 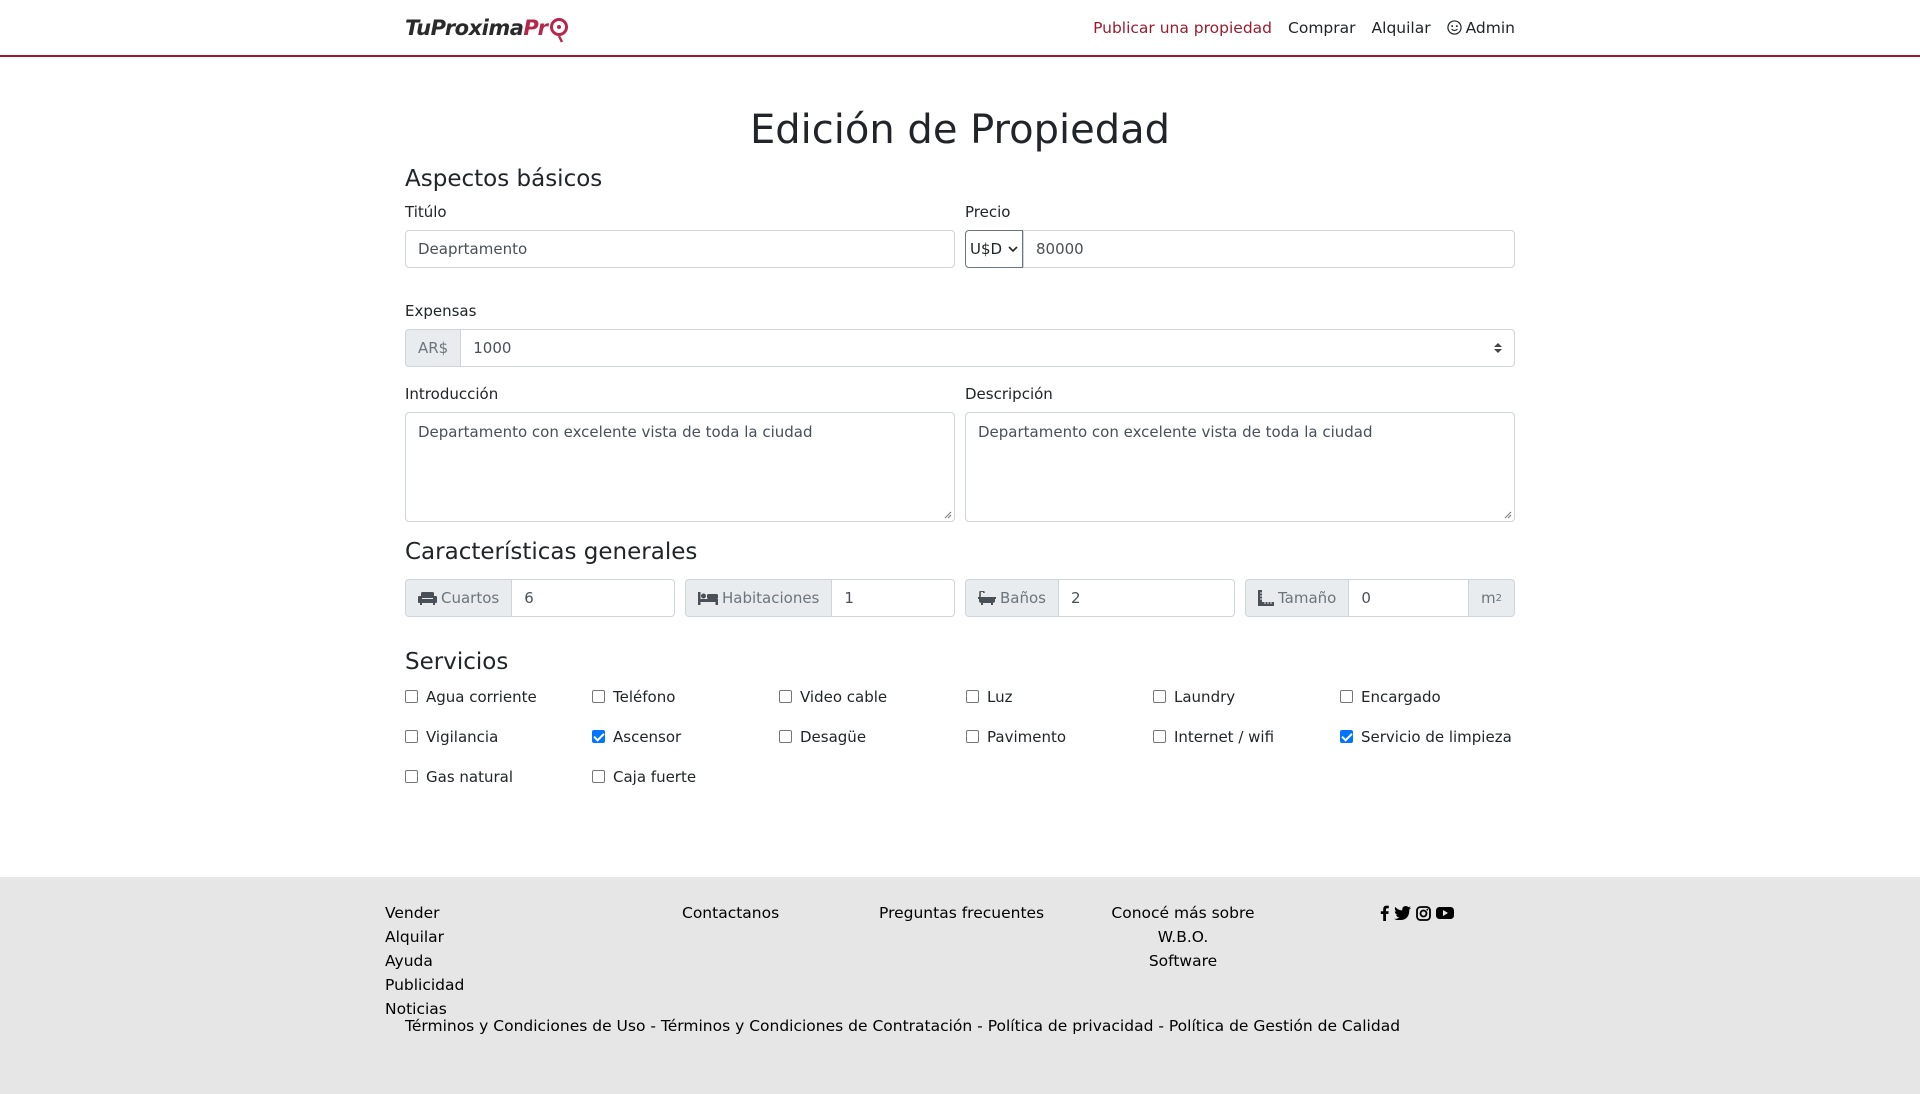 What do you see at coordinates (470, 776) in the screenshot?
I see `service-label: Gas natural` at bounding box center [470, 776].